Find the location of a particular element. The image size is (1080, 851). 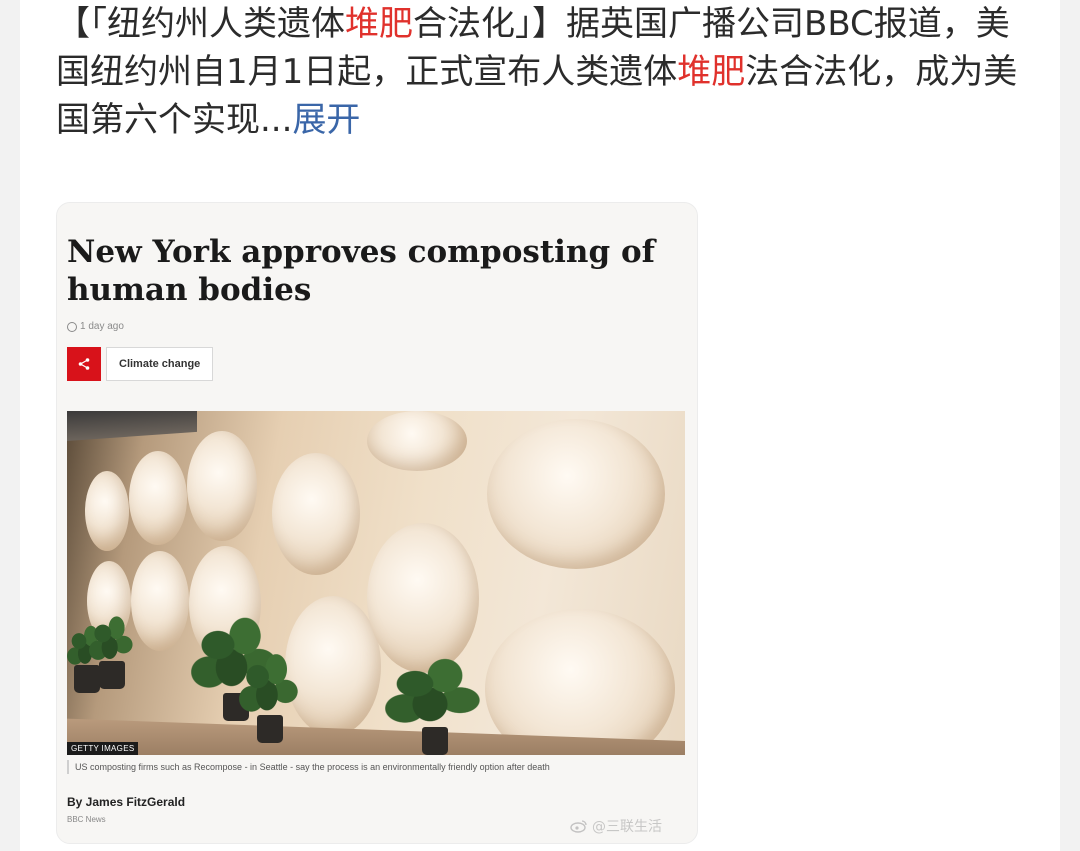

article-byline: By James FitzGerald is located at coordinates (126, 802).